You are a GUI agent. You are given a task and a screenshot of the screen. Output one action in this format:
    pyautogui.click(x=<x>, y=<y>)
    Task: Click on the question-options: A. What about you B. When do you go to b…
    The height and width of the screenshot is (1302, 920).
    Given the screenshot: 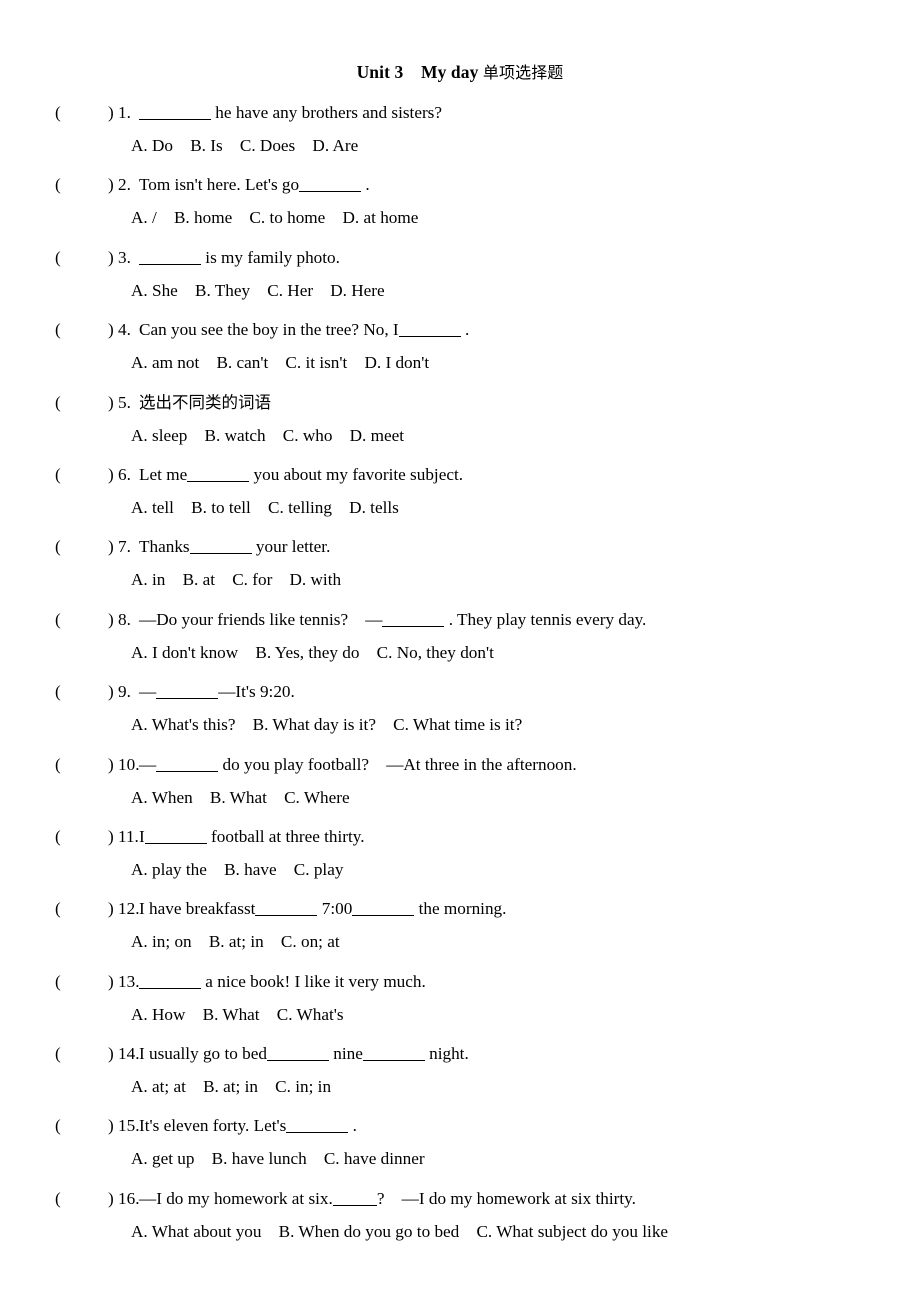 What is the action you would take?
    pyautogui.click(x=399, y=1231)
    